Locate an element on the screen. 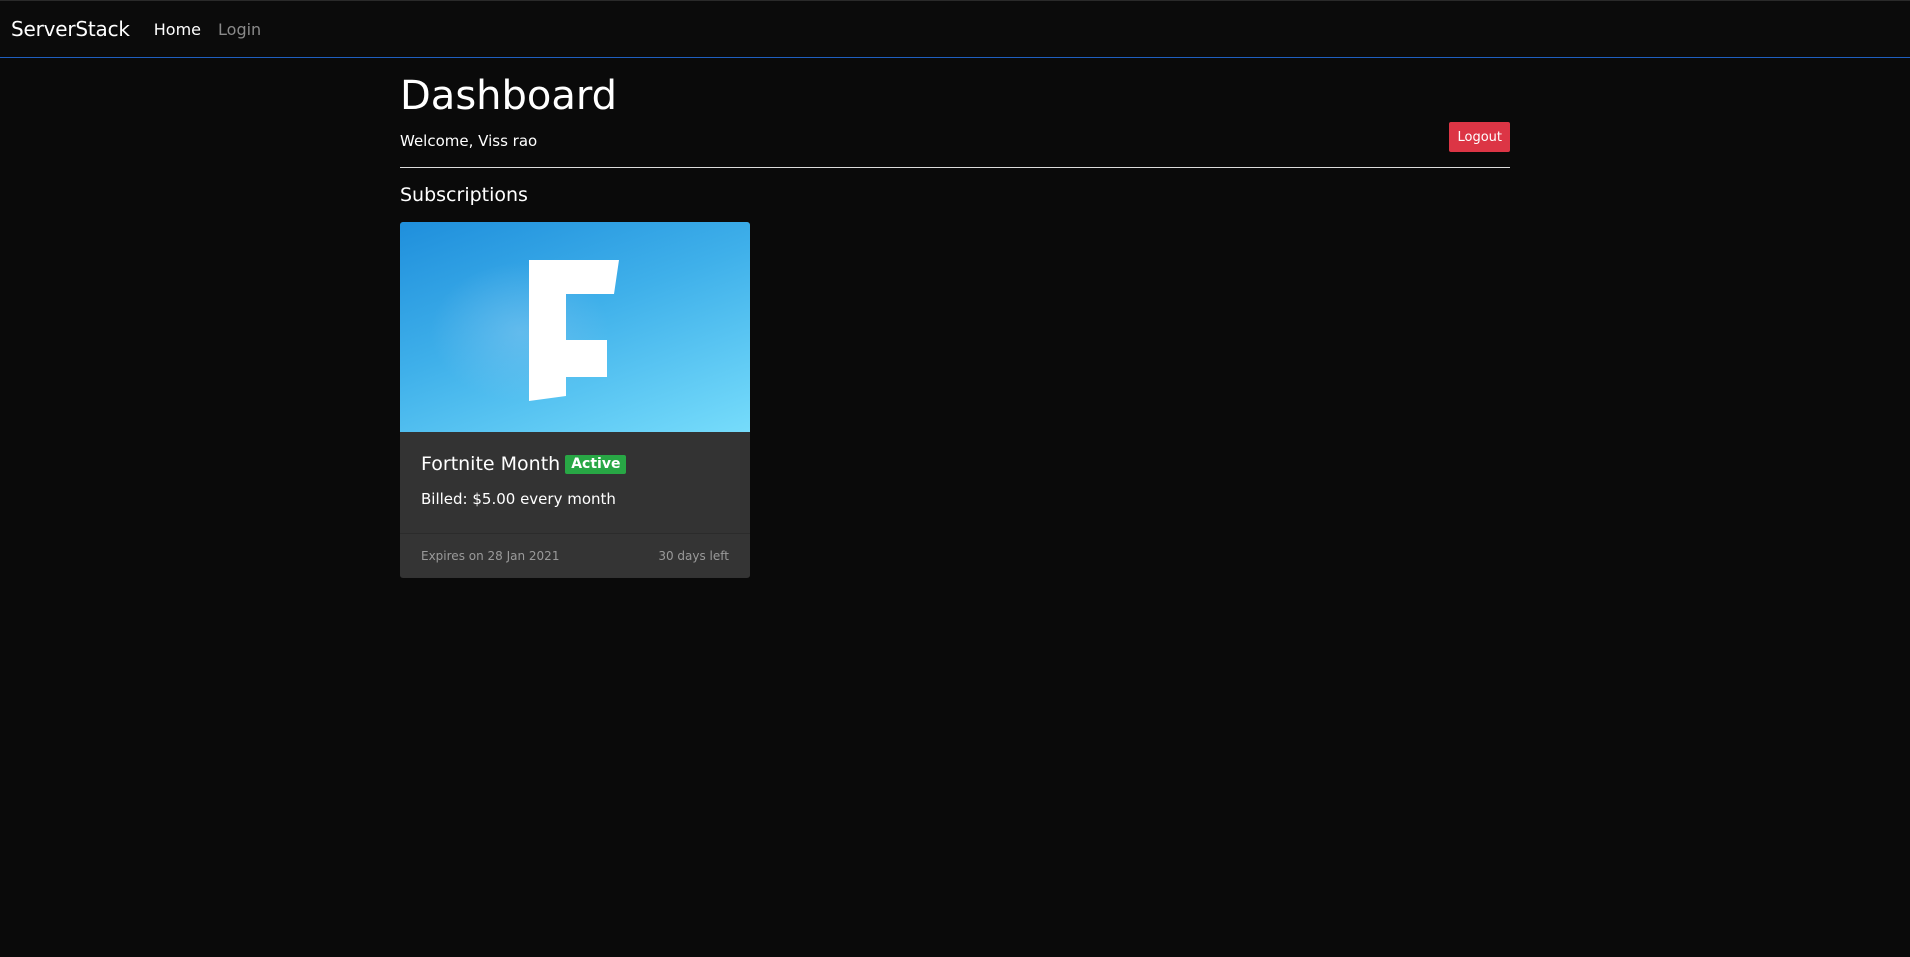 The height and width of the screenshot is (957, 1910). days-left-text: 30 days left is located at coordinates (693, 555).